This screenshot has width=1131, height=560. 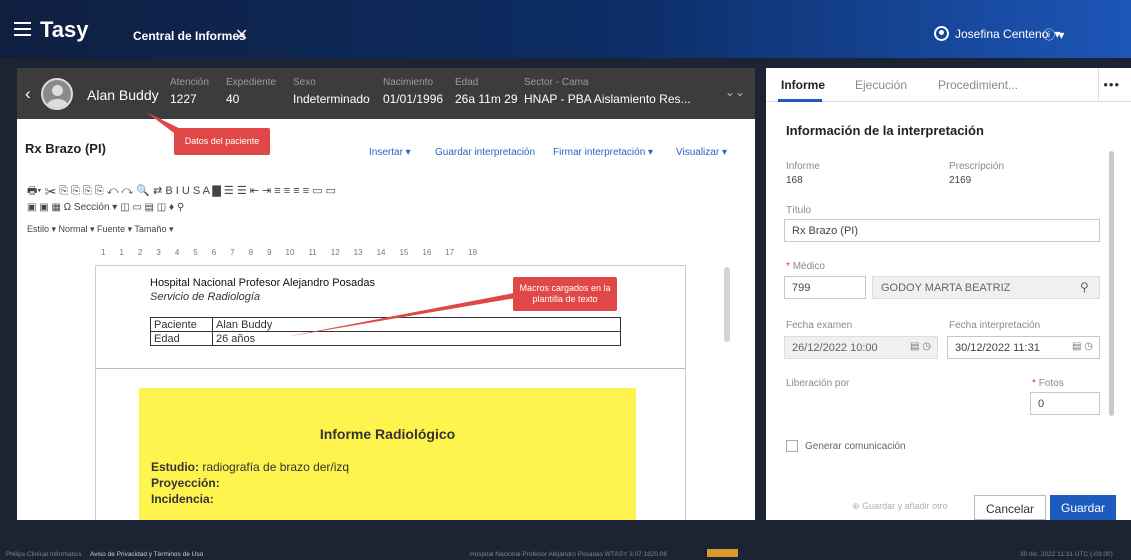 What do you see at coordinates (794, 180) in the screenshot?
I see `informe-value: 168` at bounding box center [794, 180].